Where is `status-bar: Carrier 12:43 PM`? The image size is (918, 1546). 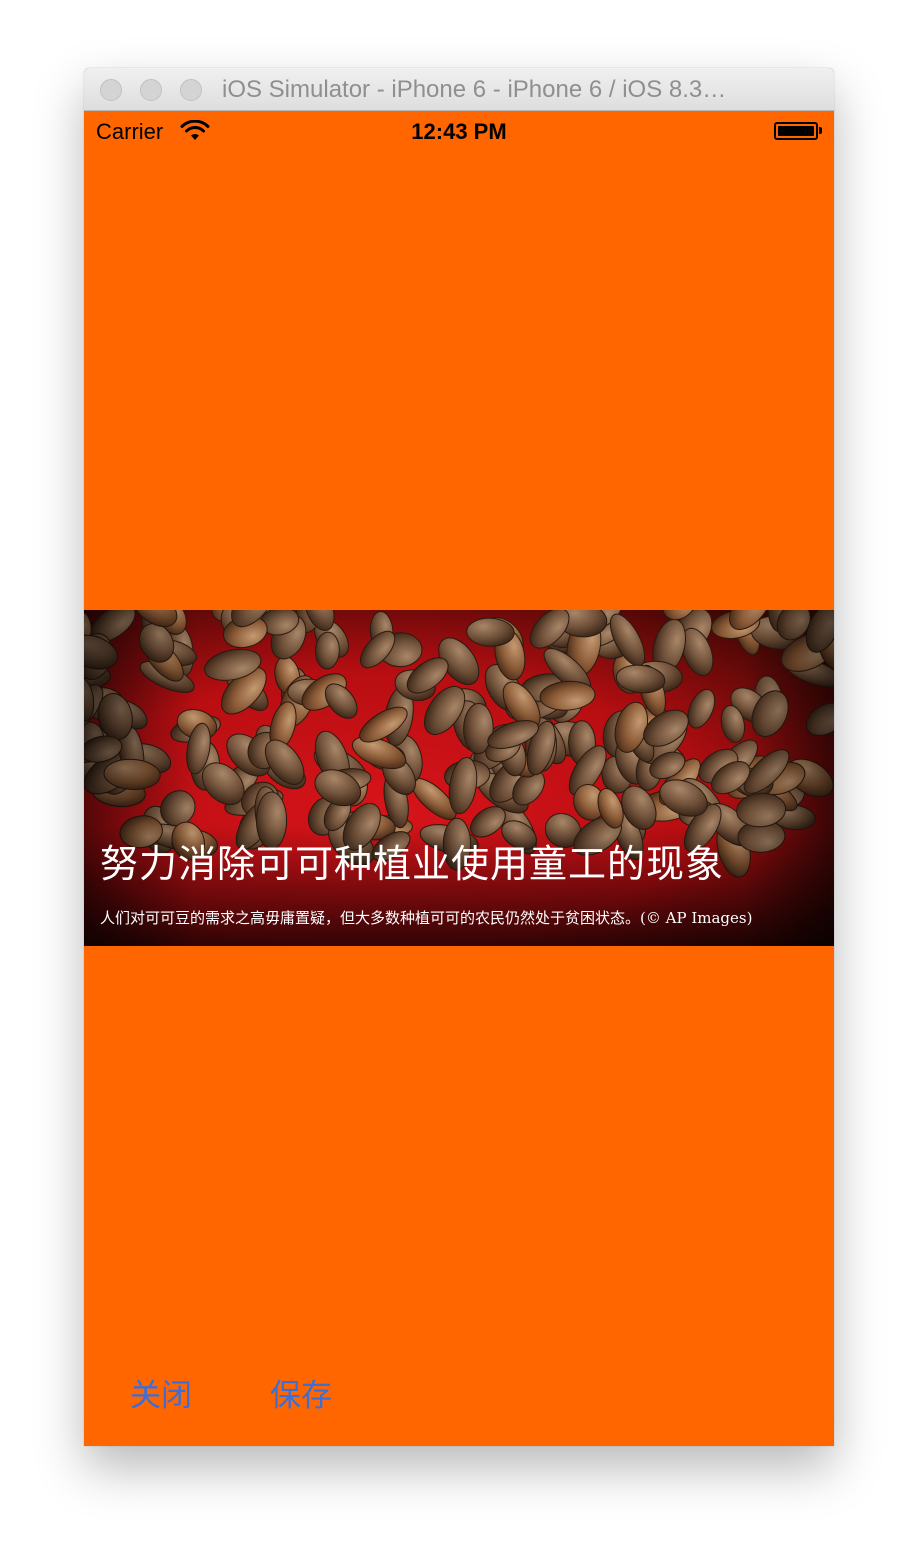 status-bar: Carrier 12:43 PM is located at coordinates (459, 131).